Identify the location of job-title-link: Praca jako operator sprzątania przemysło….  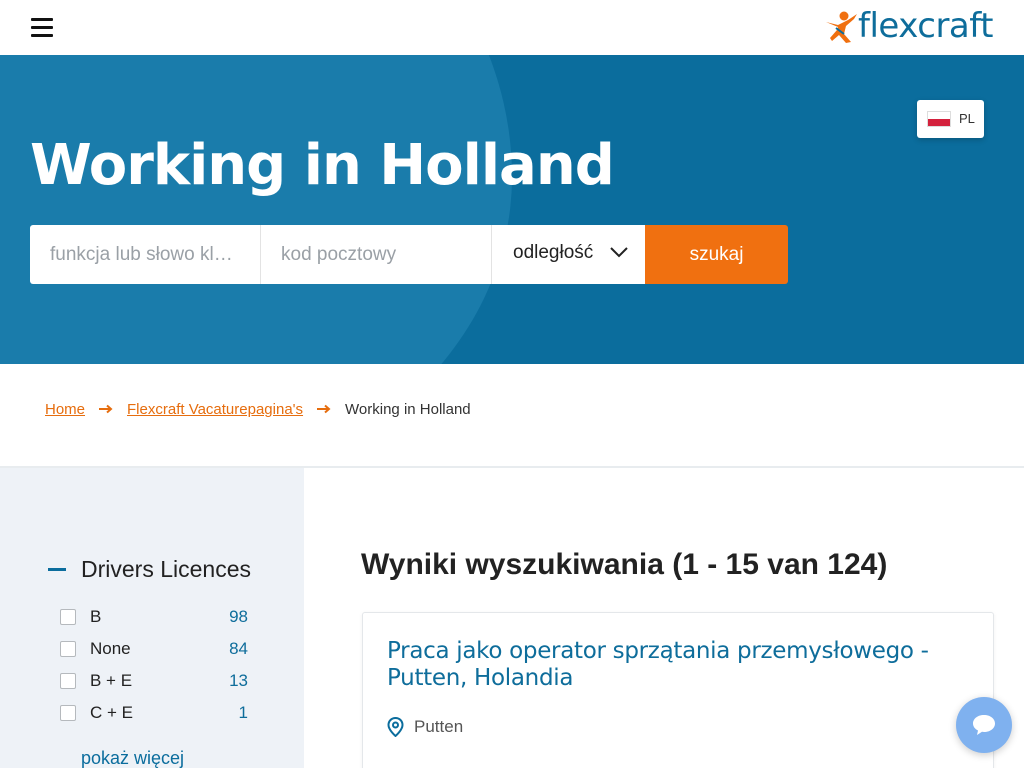
(682, 665).